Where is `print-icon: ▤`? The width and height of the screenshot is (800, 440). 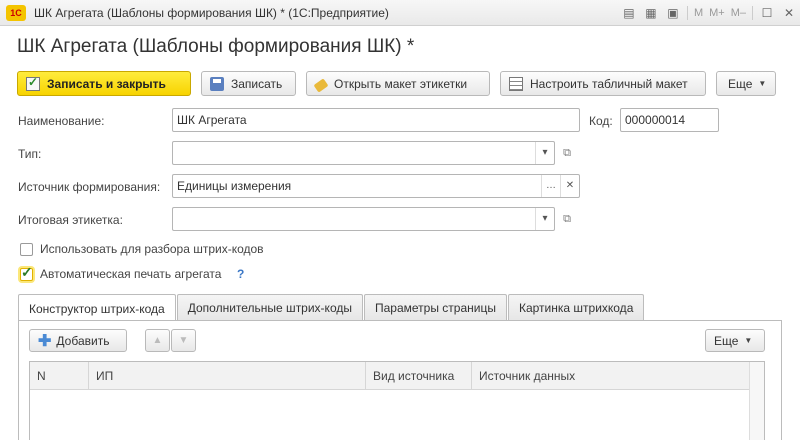 print-icon: ▤ is located at coordinates (629, 13).